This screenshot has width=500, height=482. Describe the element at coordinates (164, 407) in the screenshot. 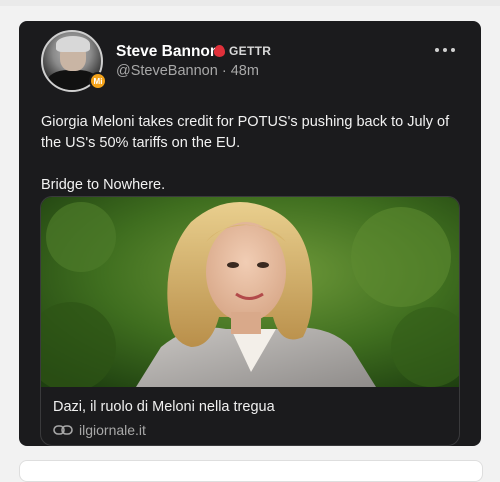

I see `link-preview-title: Dazi, il ruolo di Meloni nella tregua` at that location.